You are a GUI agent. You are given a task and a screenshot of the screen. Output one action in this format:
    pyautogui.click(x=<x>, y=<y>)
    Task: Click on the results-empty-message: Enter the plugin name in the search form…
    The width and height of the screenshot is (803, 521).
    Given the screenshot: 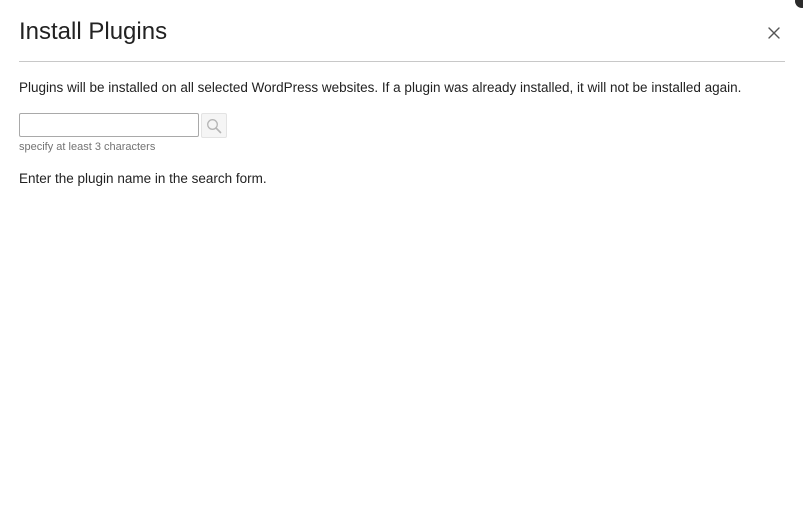 What is the action you would take?
    pyautogui.click(x=143, y=178)
    